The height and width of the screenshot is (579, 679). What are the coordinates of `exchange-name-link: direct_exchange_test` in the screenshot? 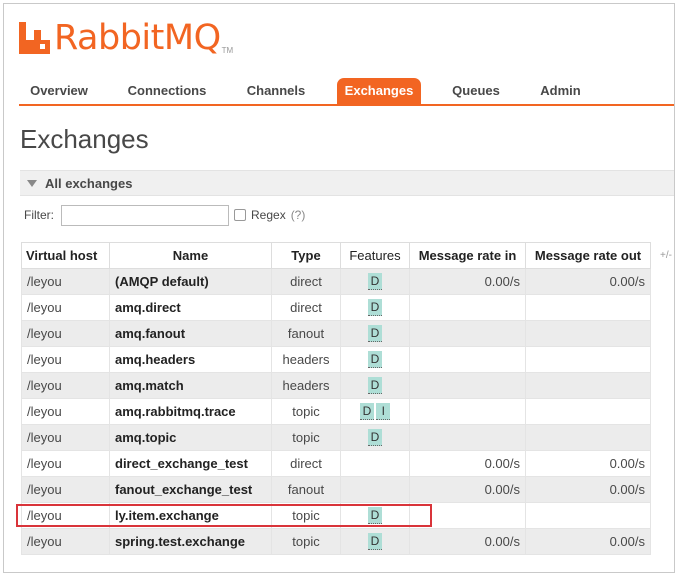 It's located at (190, 463).